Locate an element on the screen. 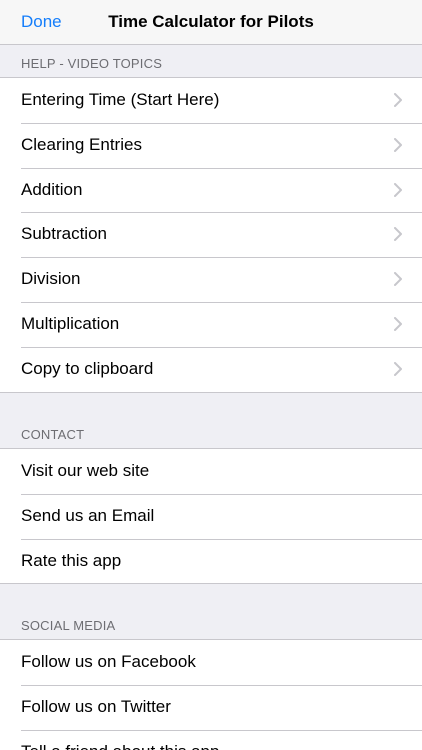 This screenshot has width=422, height=750. list-item-label: Send us an Email is located at coordinates (88, 515).